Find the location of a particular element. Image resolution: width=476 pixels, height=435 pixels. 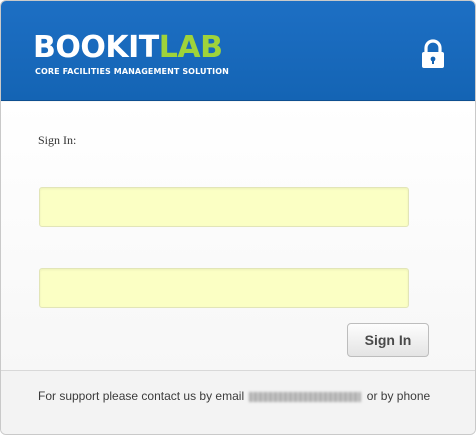

logo-text-primary: BOOKIT is located at coordinates (96, 47).